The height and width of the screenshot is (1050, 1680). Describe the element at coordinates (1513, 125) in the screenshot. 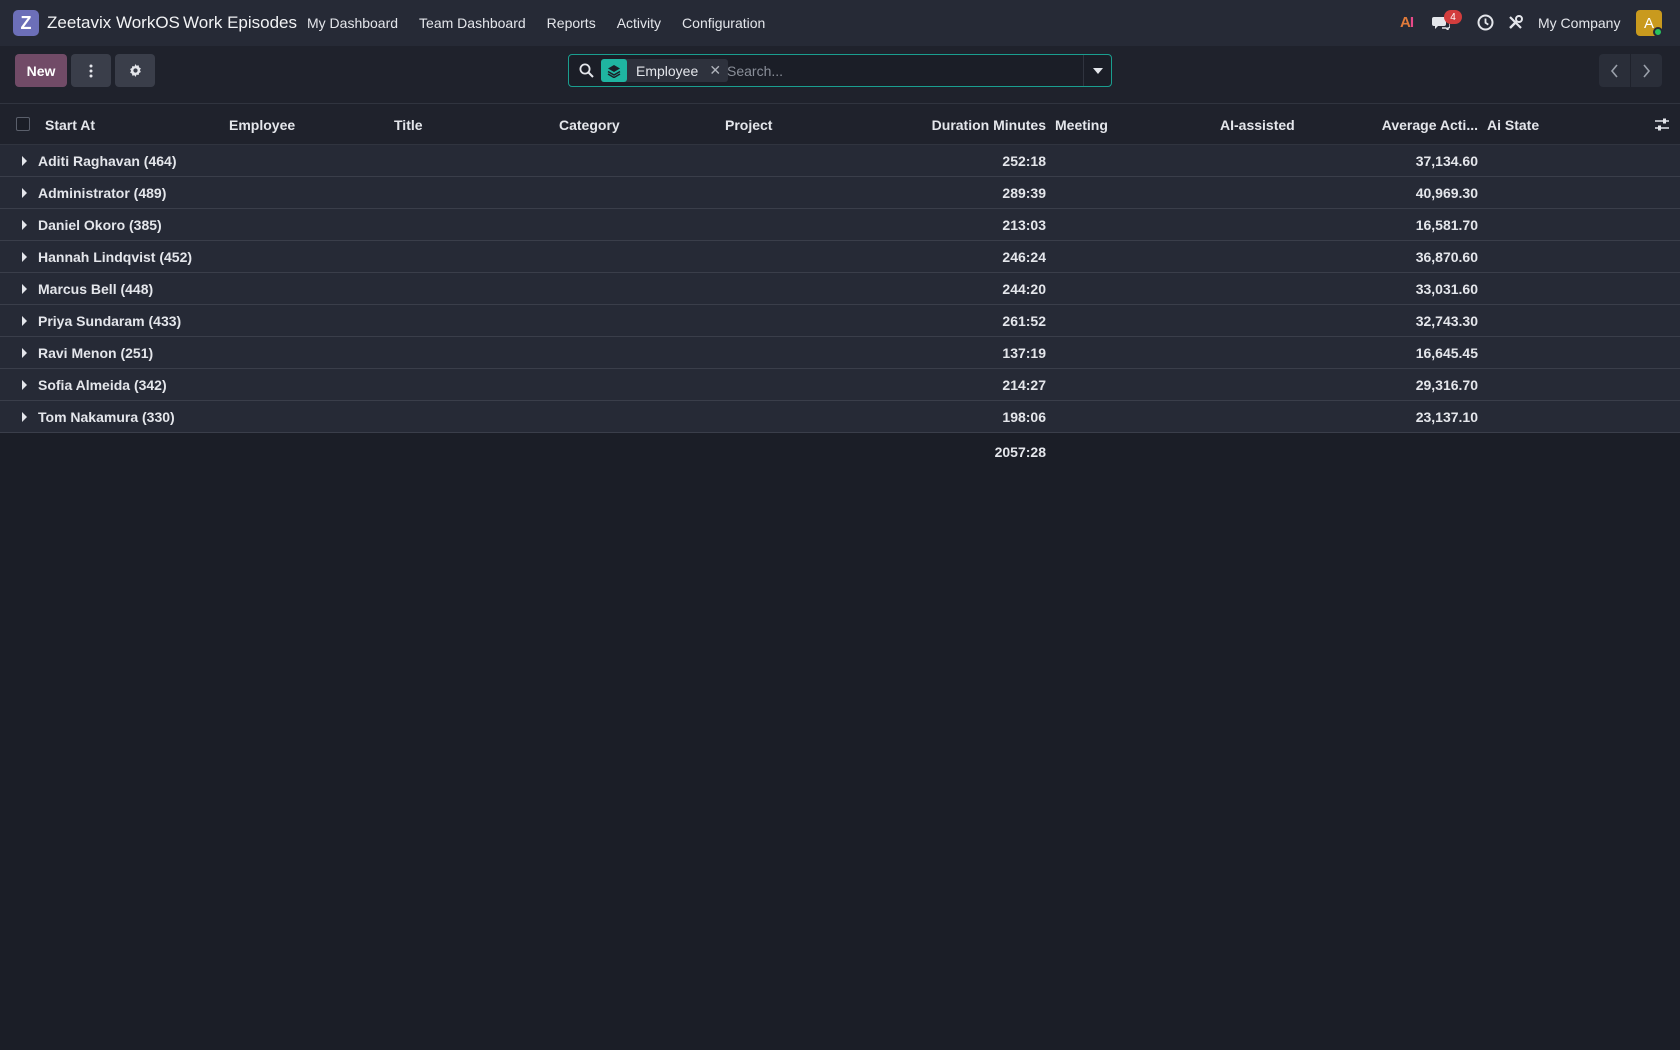

I see `column-ai-state: Ai State` at that location.